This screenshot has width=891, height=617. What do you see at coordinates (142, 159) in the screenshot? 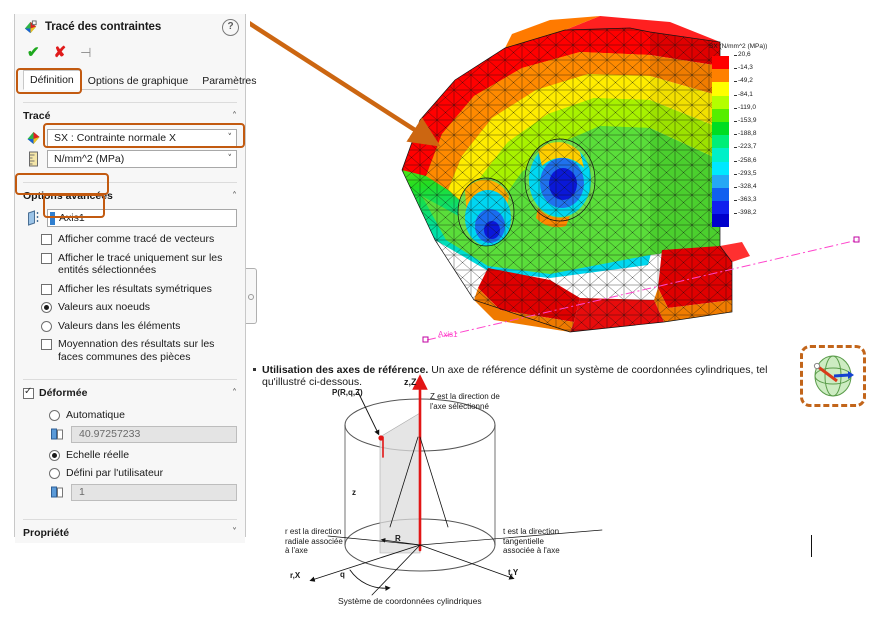
I see `units-select: N/mm^2 (MPa) ˅` at bounding box center [142, 159].